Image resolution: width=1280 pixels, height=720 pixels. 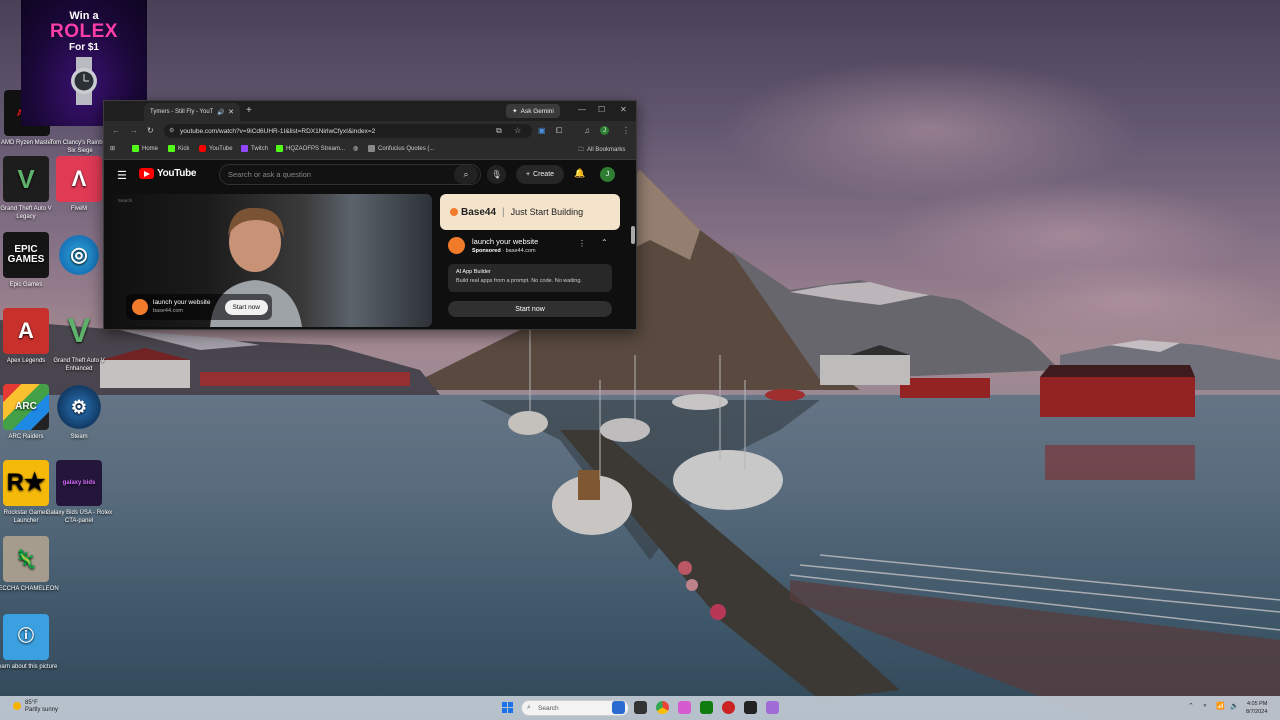 I want to click on minimize-icon: —, so click(x=582, y=109).